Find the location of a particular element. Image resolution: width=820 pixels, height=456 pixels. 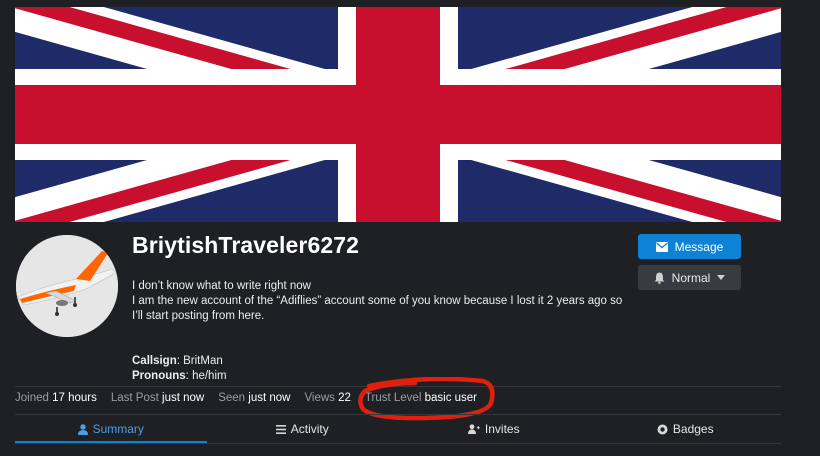

stat-label: Trust Level is located at coordinates (393, 398).